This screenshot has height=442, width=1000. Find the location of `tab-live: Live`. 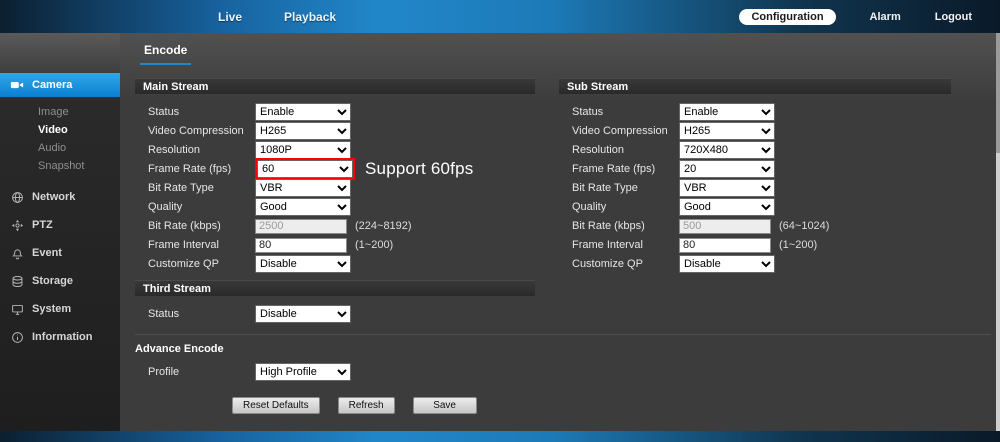

tab-live: Live is located at coordinates (230, 17).